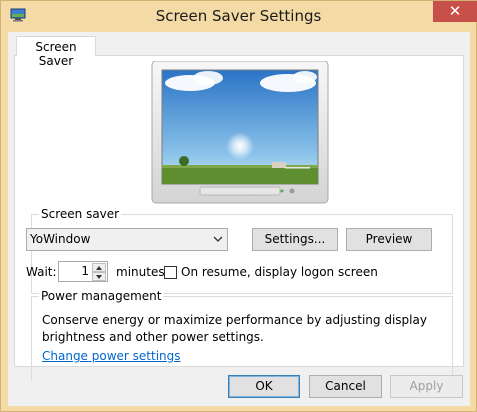  I want to click on screen-saver-preview, so click(240, 132).